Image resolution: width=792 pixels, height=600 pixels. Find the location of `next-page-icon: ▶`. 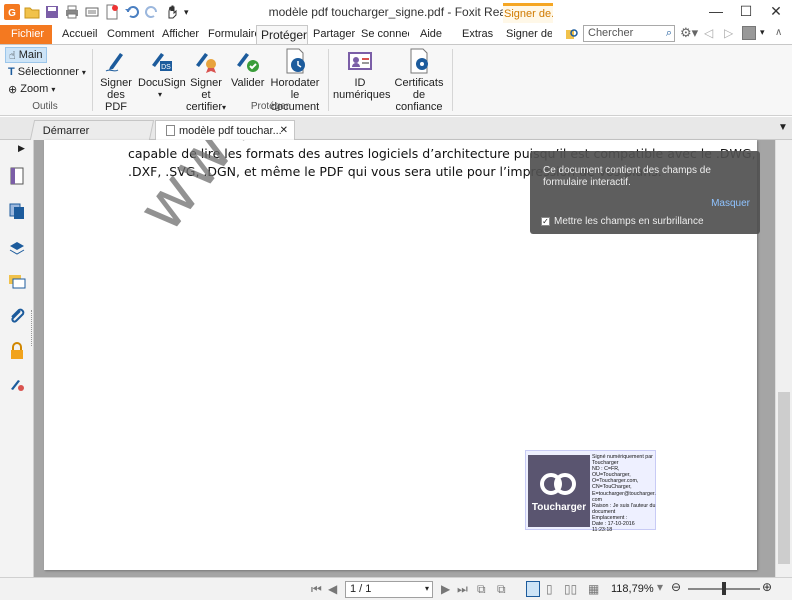

next-page-icon: ▶ is located at coordinates (445, 589).